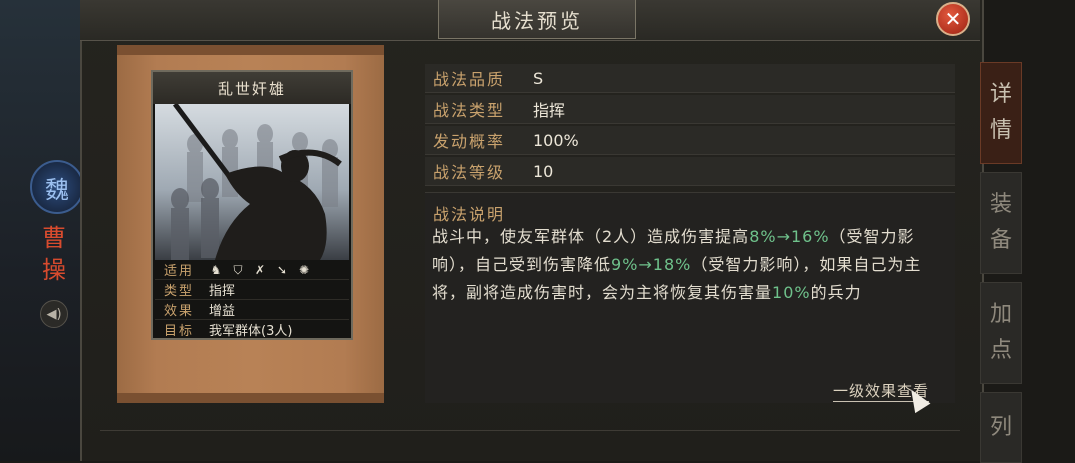 This screenshot has height=463, width=1075. Describe the element at coordinates (54, 314) in the screenshot. I see `speaker-icon: ◀)` at that location.